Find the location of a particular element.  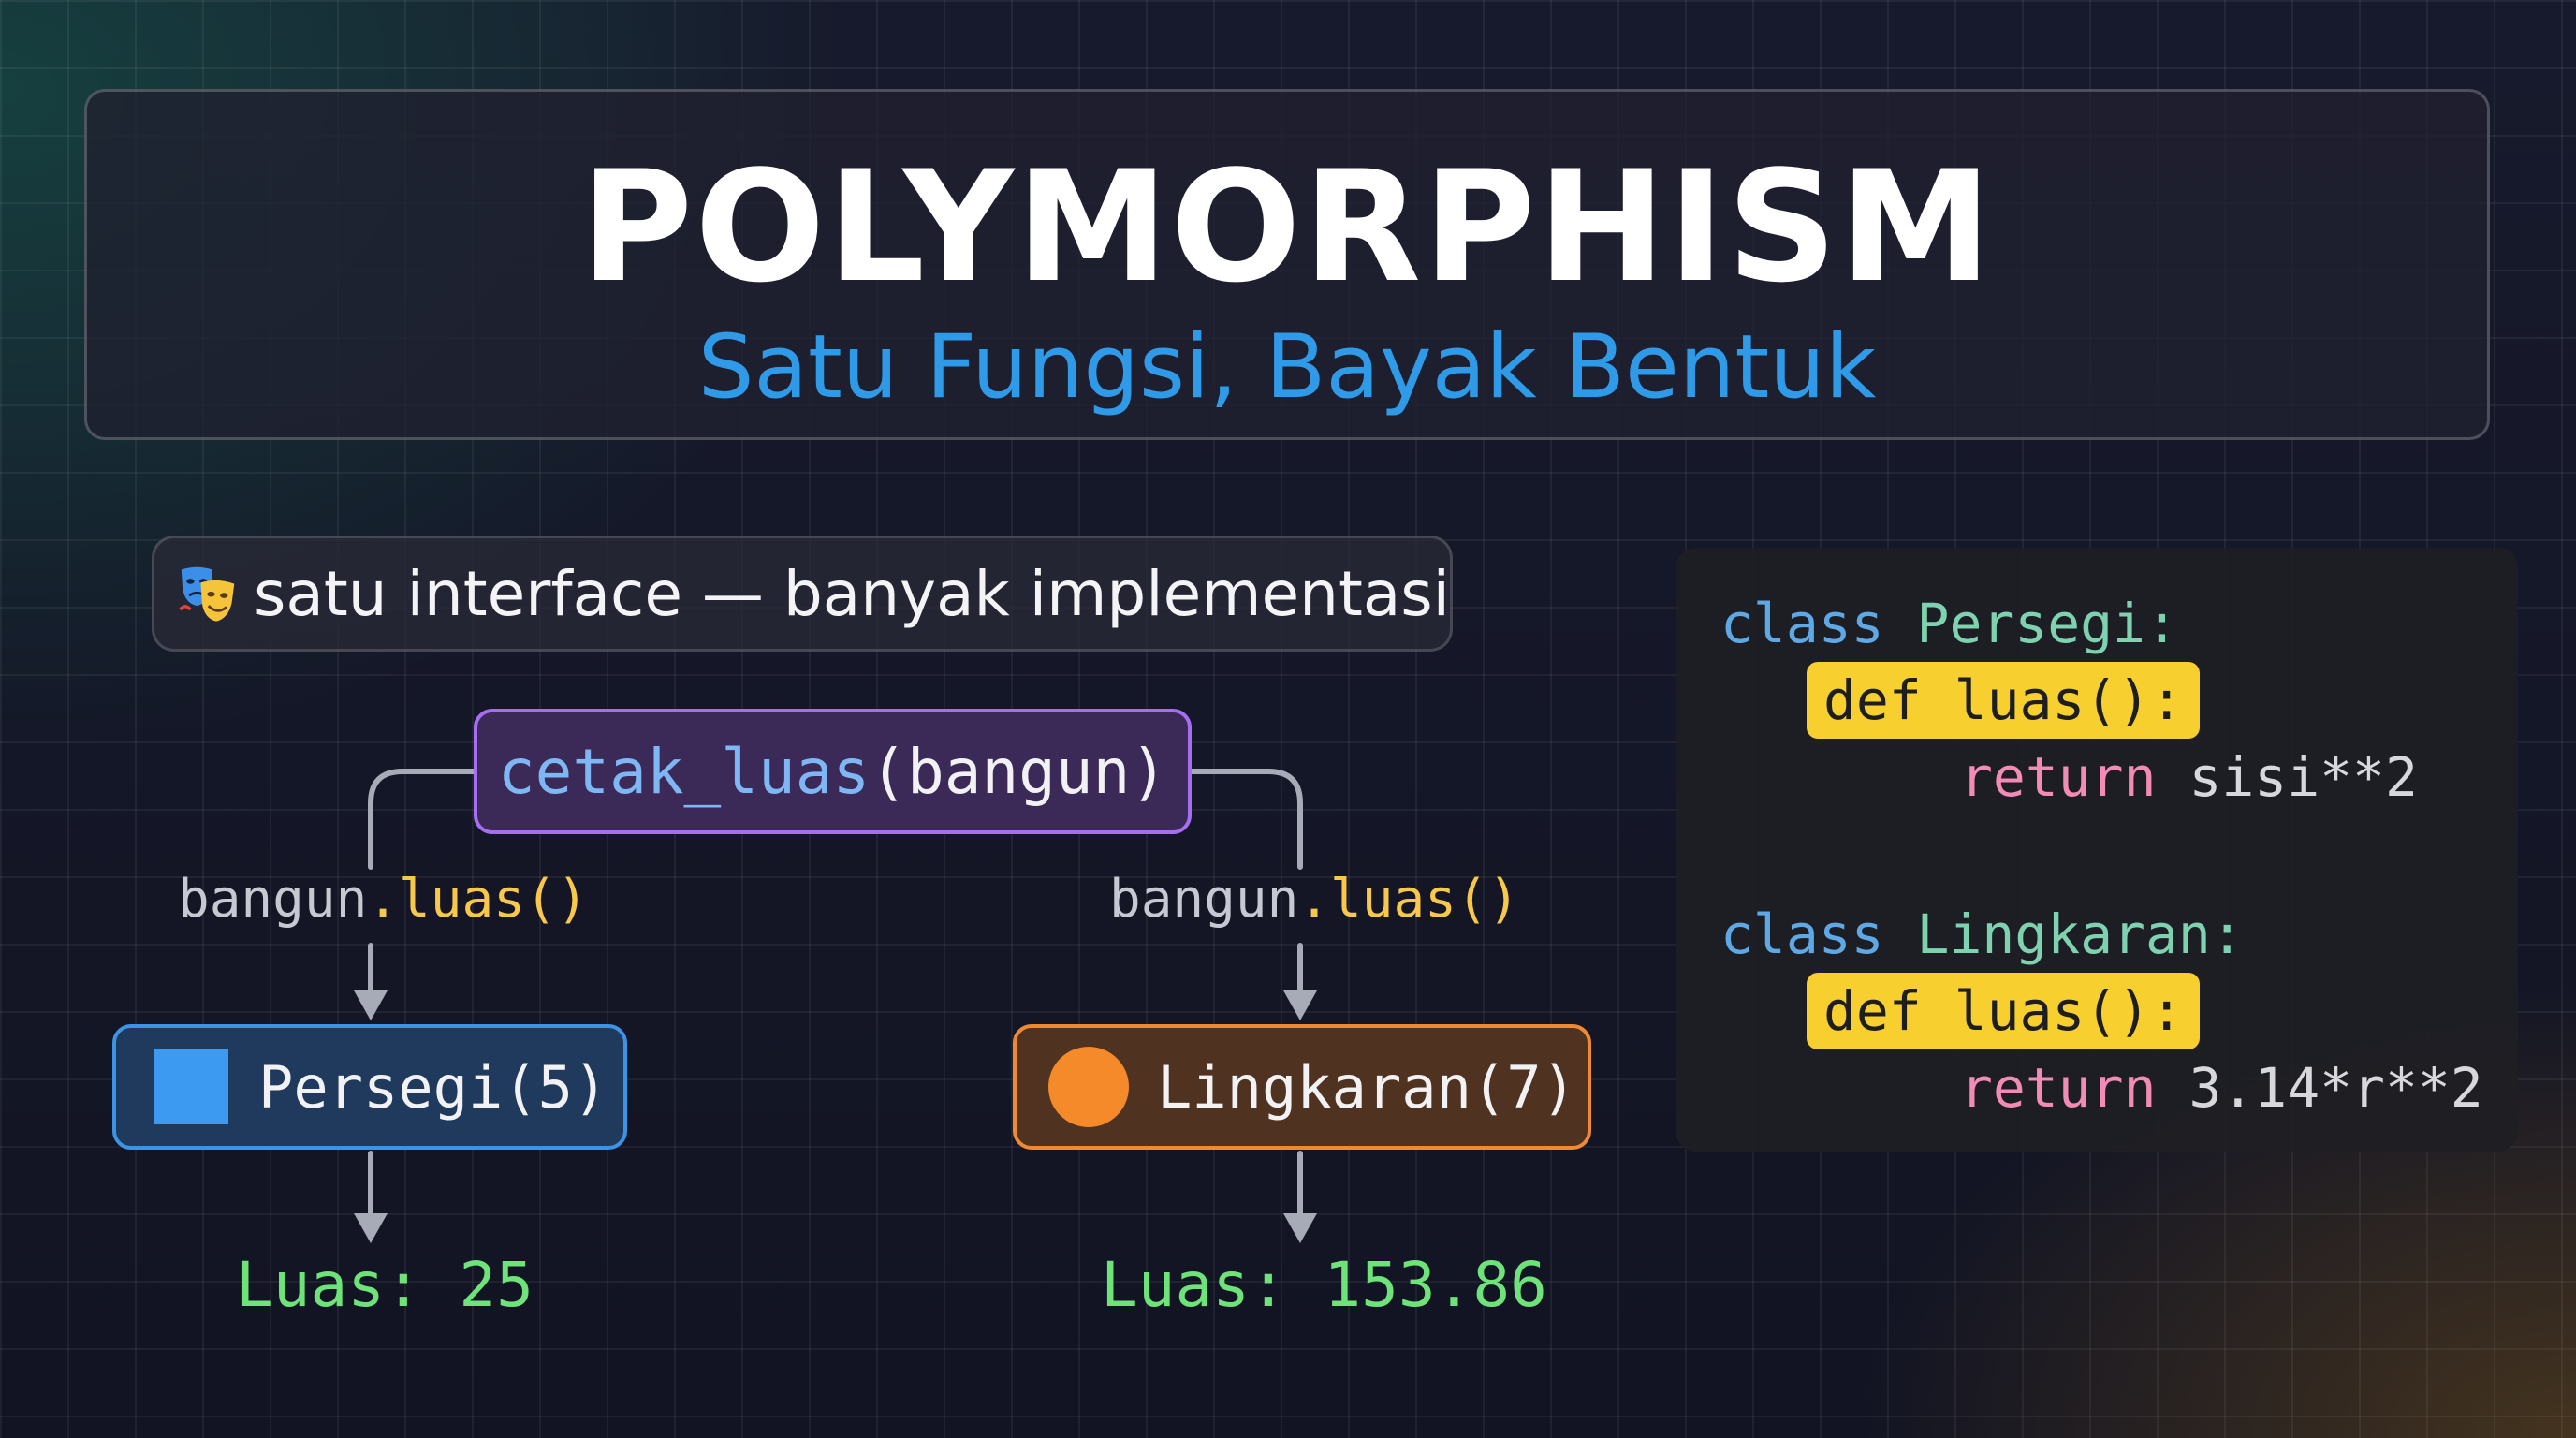

method-call-label-left: bangun.luas() is located at coordinates (383, 899).